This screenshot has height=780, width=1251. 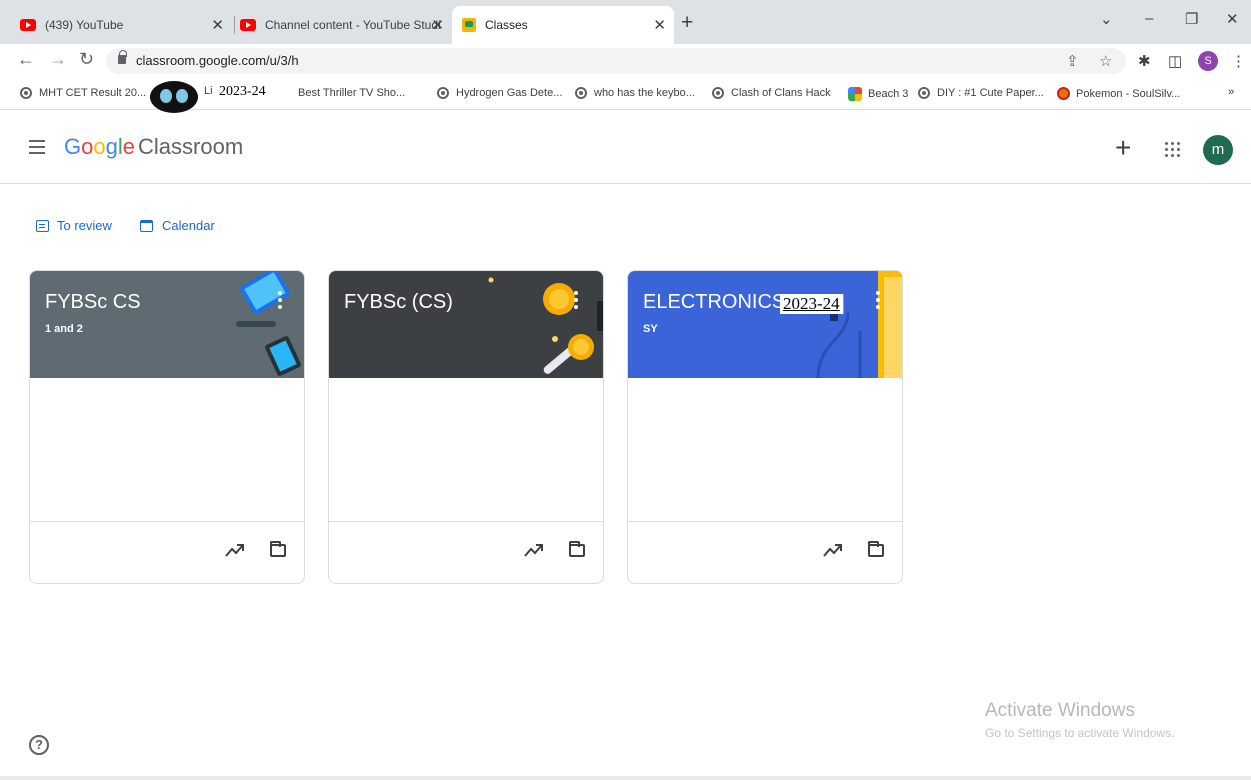 What do you see at coordinates (714, 302) in the screenshot?
I see `class-name: ELECTRONICS` at bounding box center [714, 302].